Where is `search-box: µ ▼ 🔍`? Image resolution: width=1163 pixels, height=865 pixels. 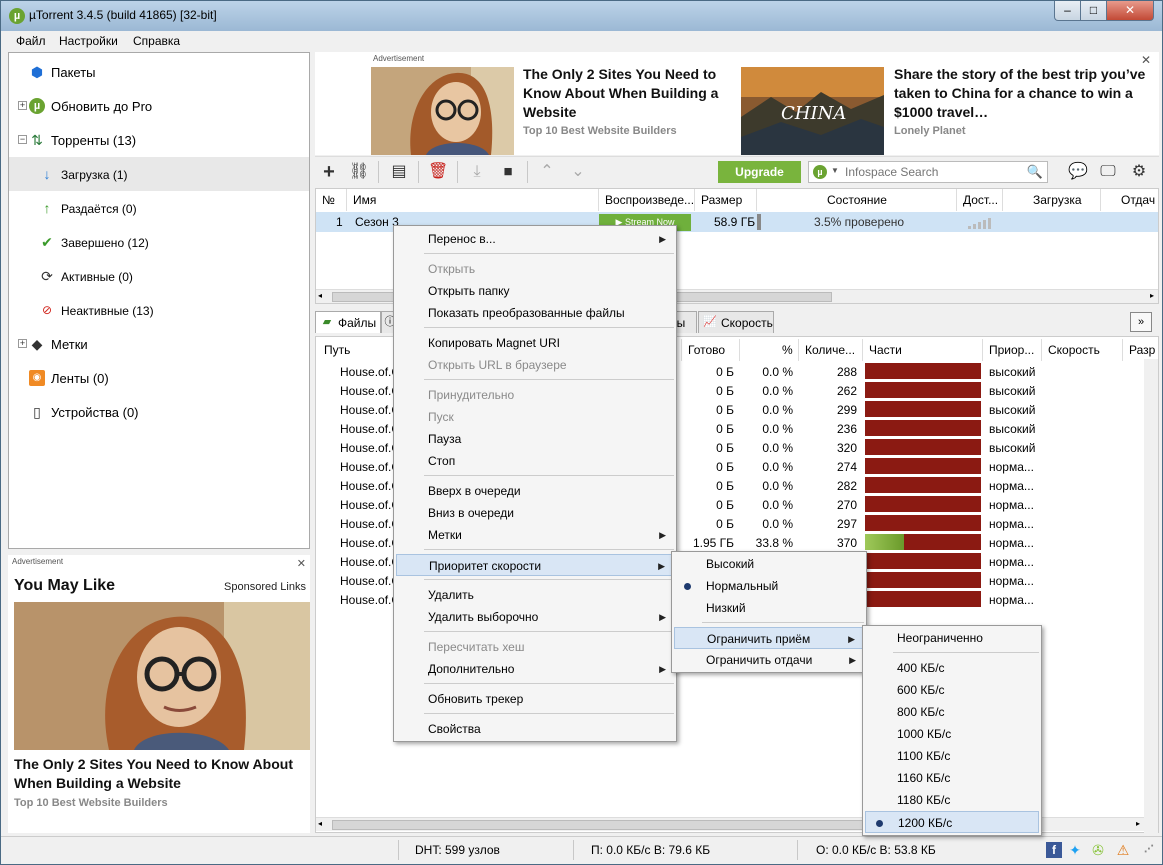
search-box: µ ▼ 🔍 is located at coordinates (928, 172).